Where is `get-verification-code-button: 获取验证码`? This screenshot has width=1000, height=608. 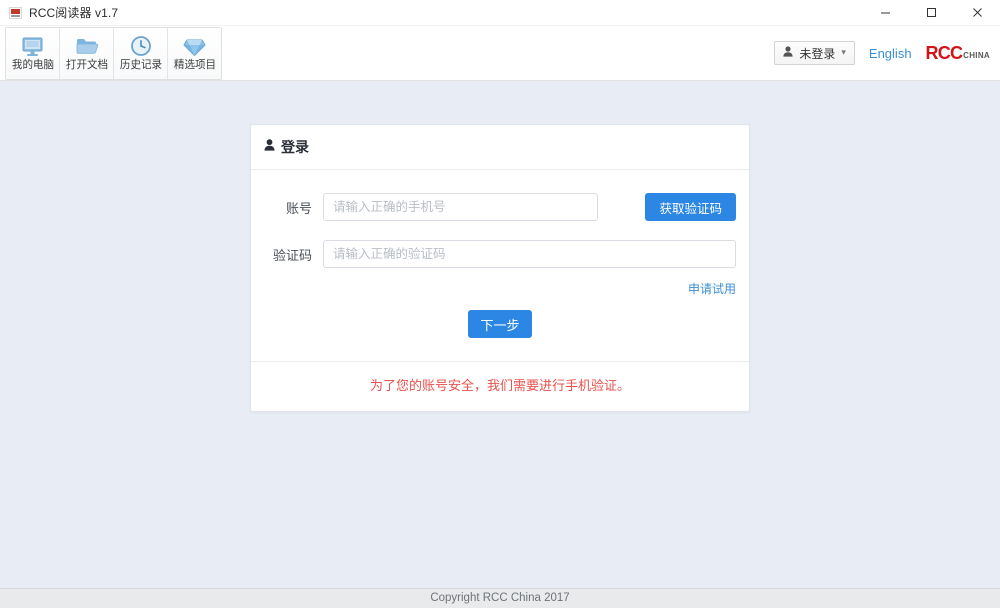 get-verification-code-button: 获取验证码 is located at coordinates (690, 207).